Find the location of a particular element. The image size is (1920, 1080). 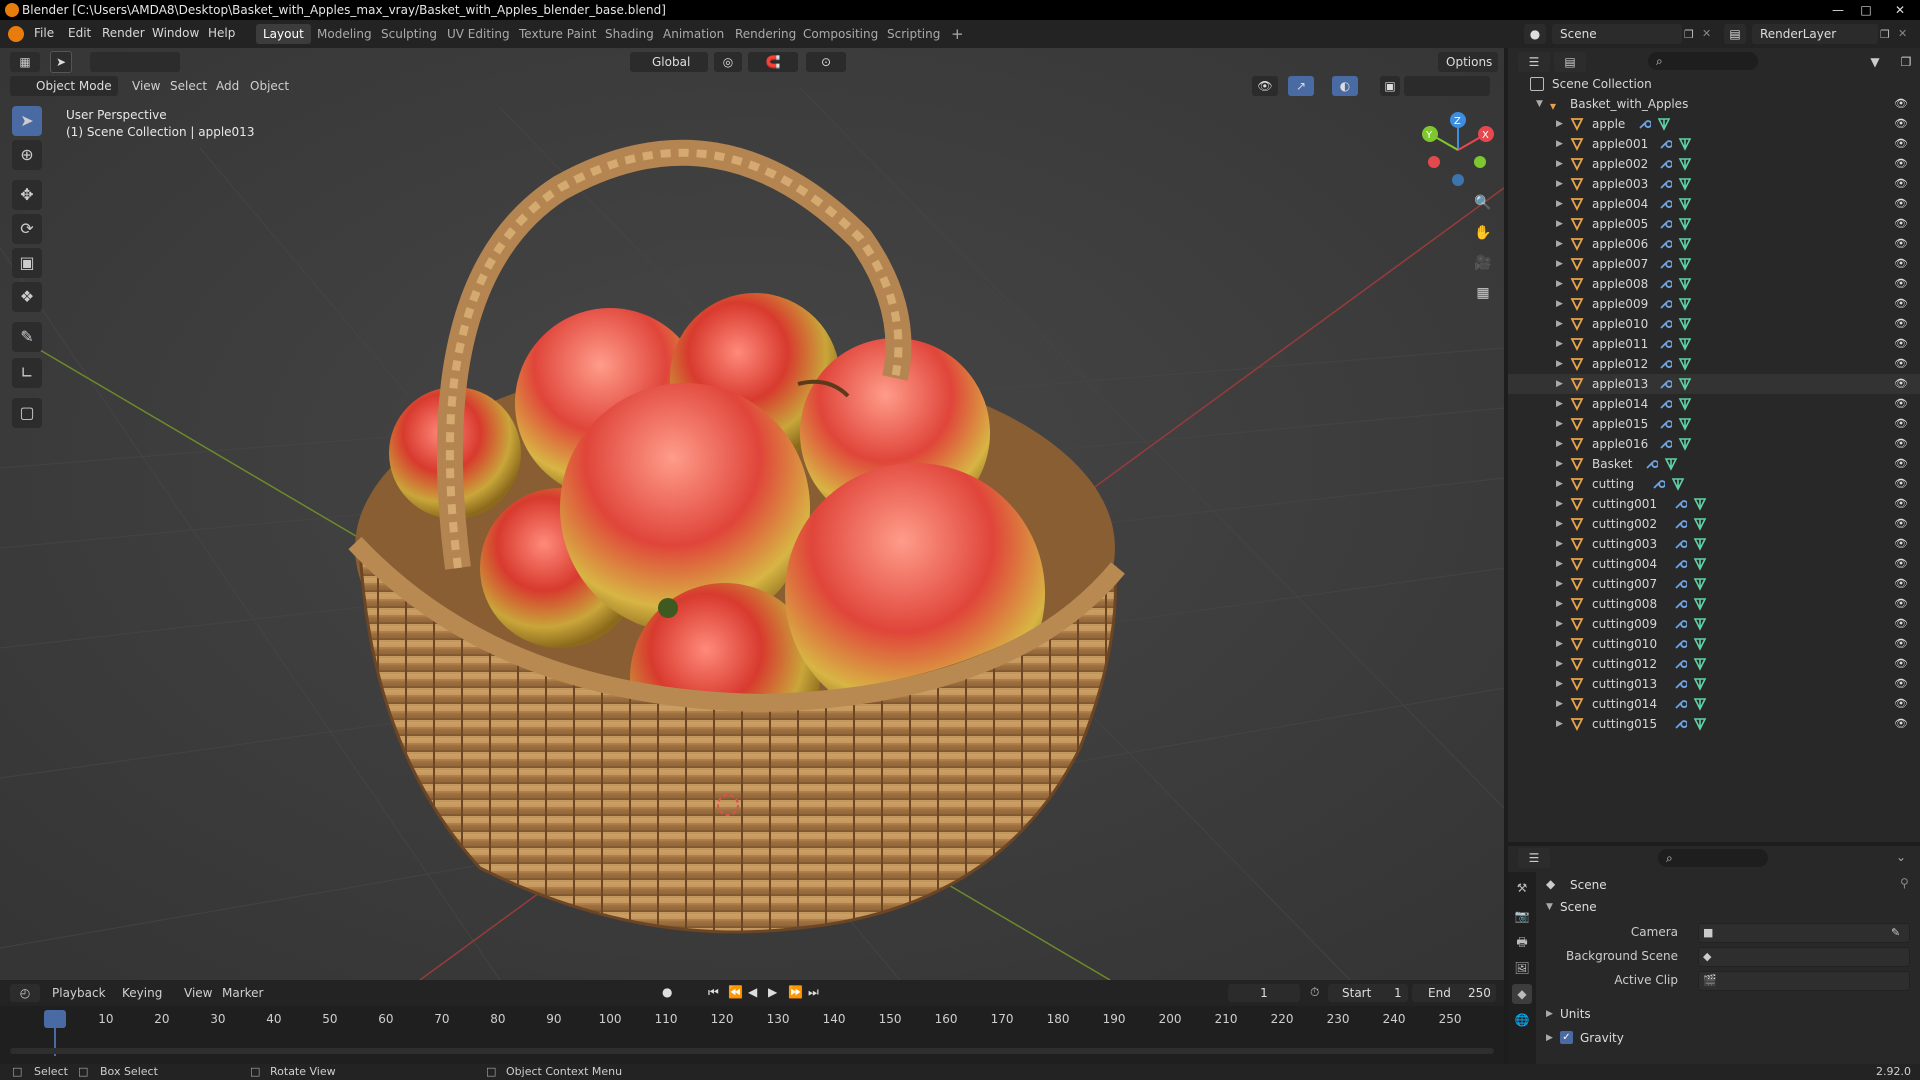

outliner-row: ▶ apple006 👁 is located at coordinates (1714, 244).